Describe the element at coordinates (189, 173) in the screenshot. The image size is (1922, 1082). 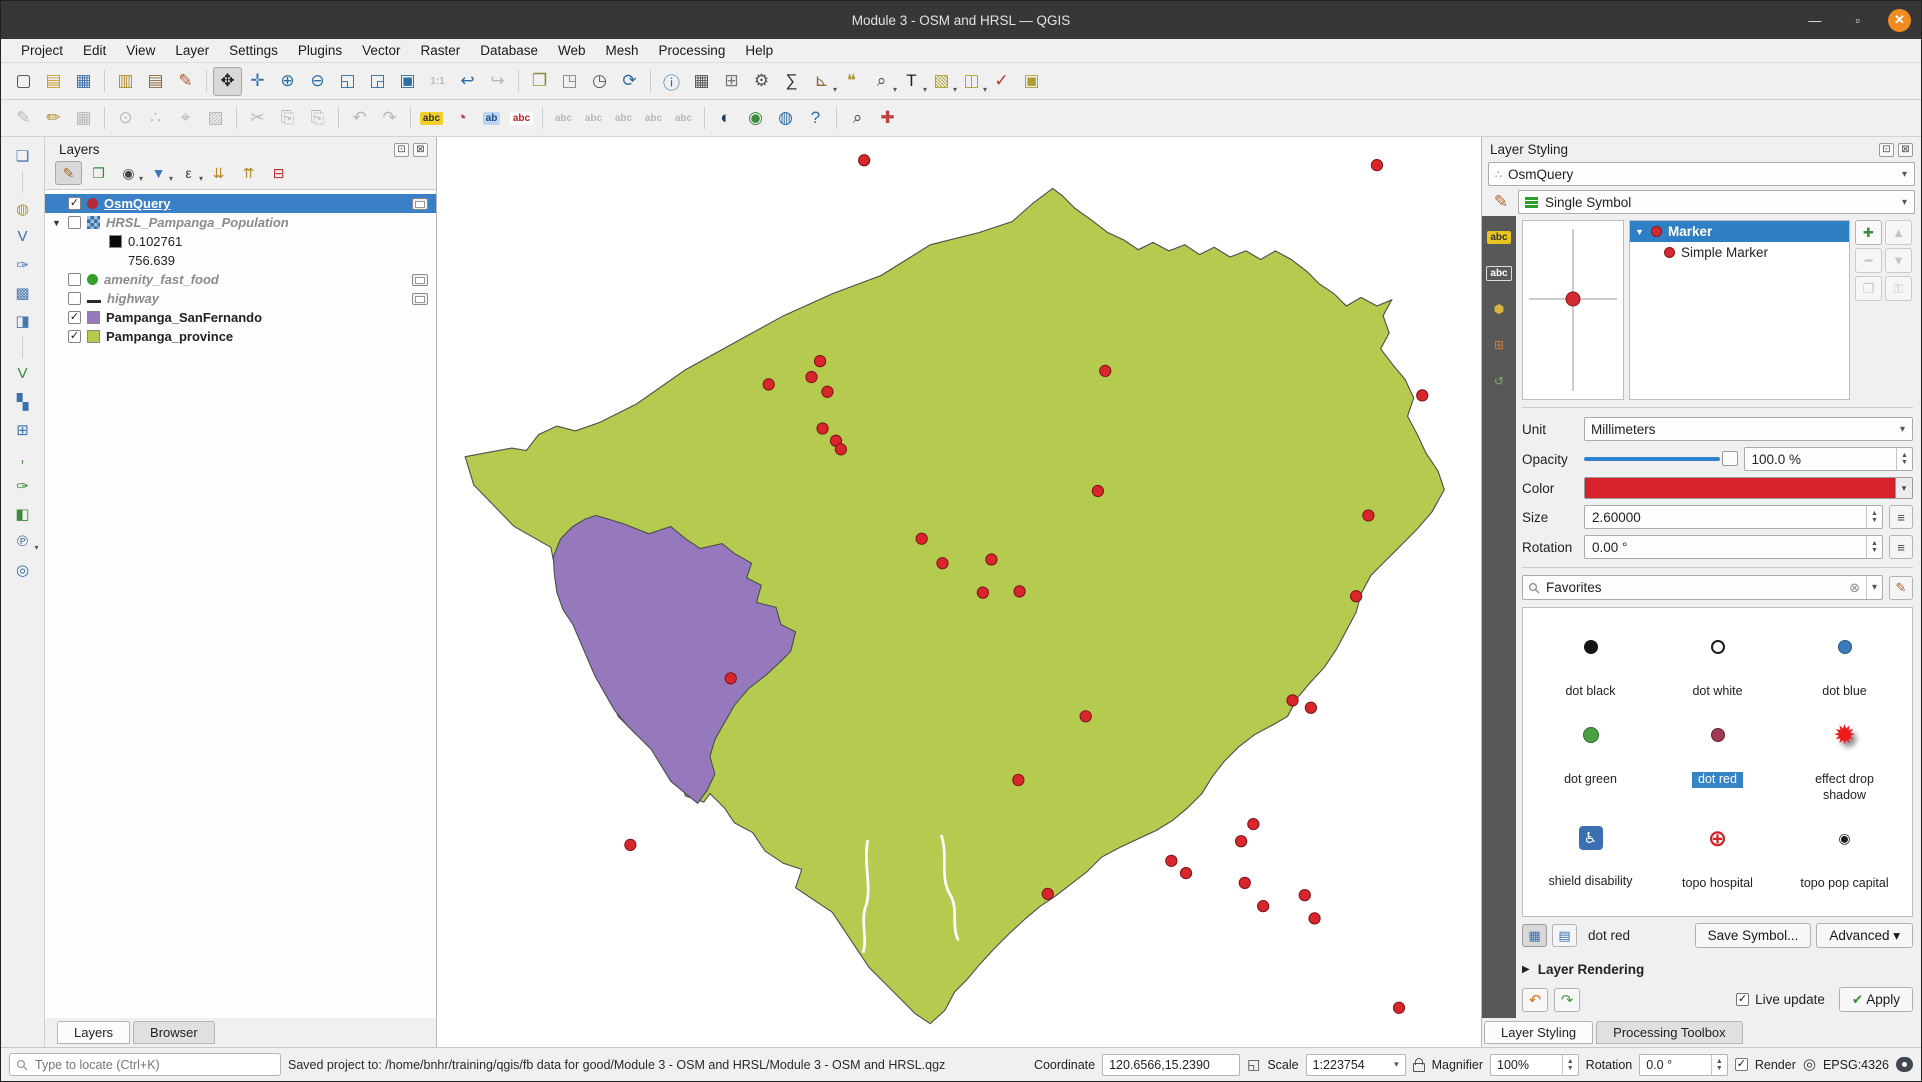
I see `filter-by-expression-button: ε ▾` at that location.